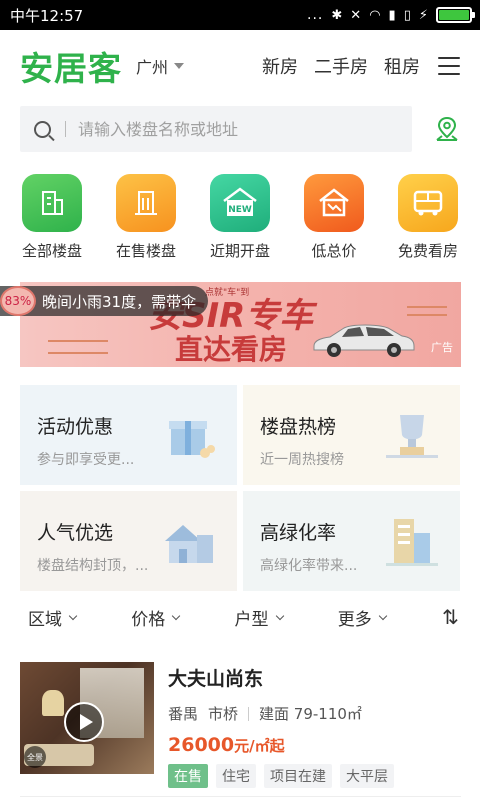 This screenshot has height=800, width=480. I want to click on nav-rent: 租房, so click(402, 66).